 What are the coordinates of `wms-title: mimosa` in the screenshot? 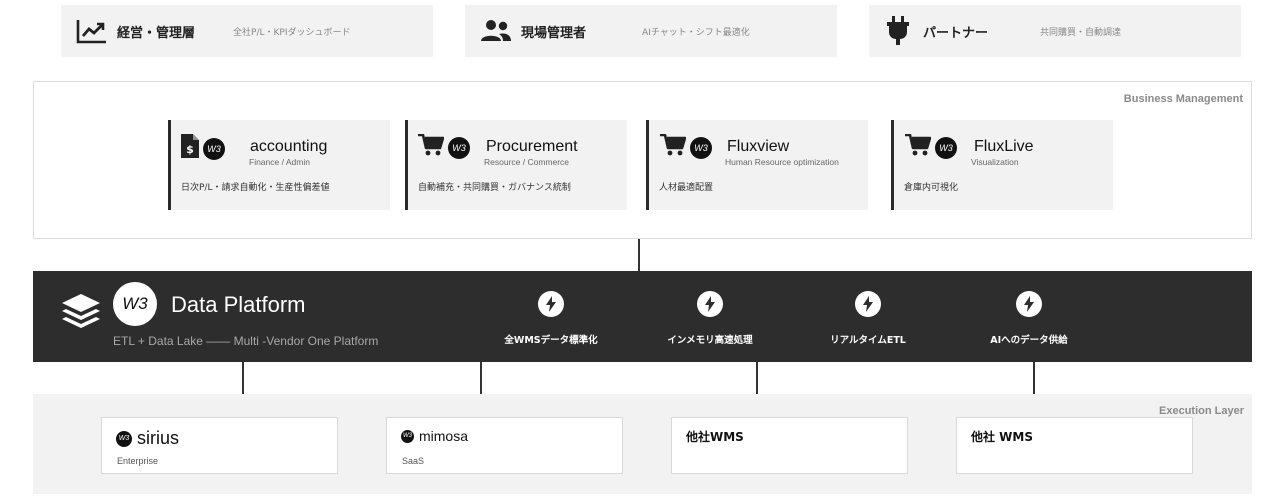 It's located at (444, 436).